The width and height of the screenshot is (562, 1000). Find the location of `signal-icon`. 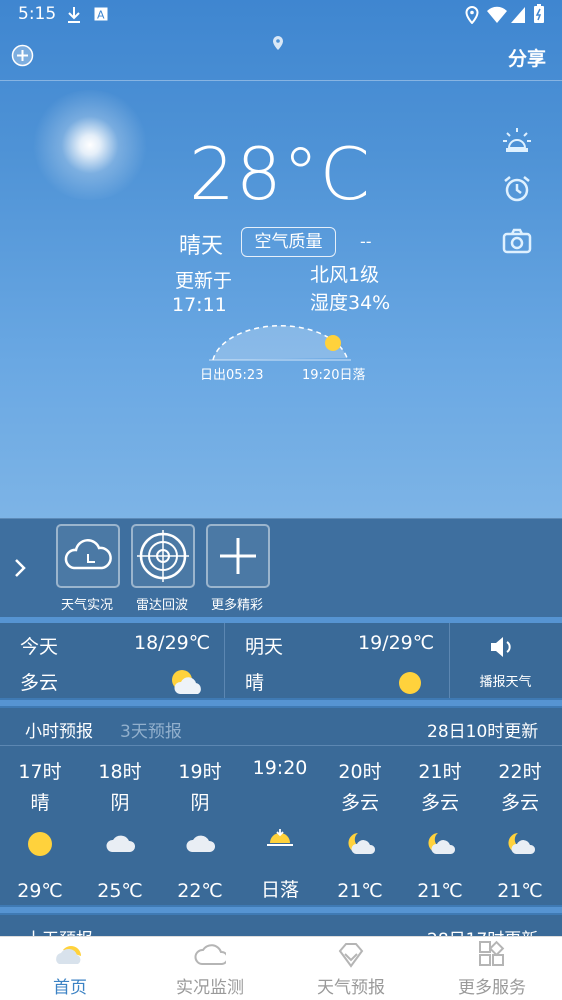

signal-icon is located at coordinates (518, 15).